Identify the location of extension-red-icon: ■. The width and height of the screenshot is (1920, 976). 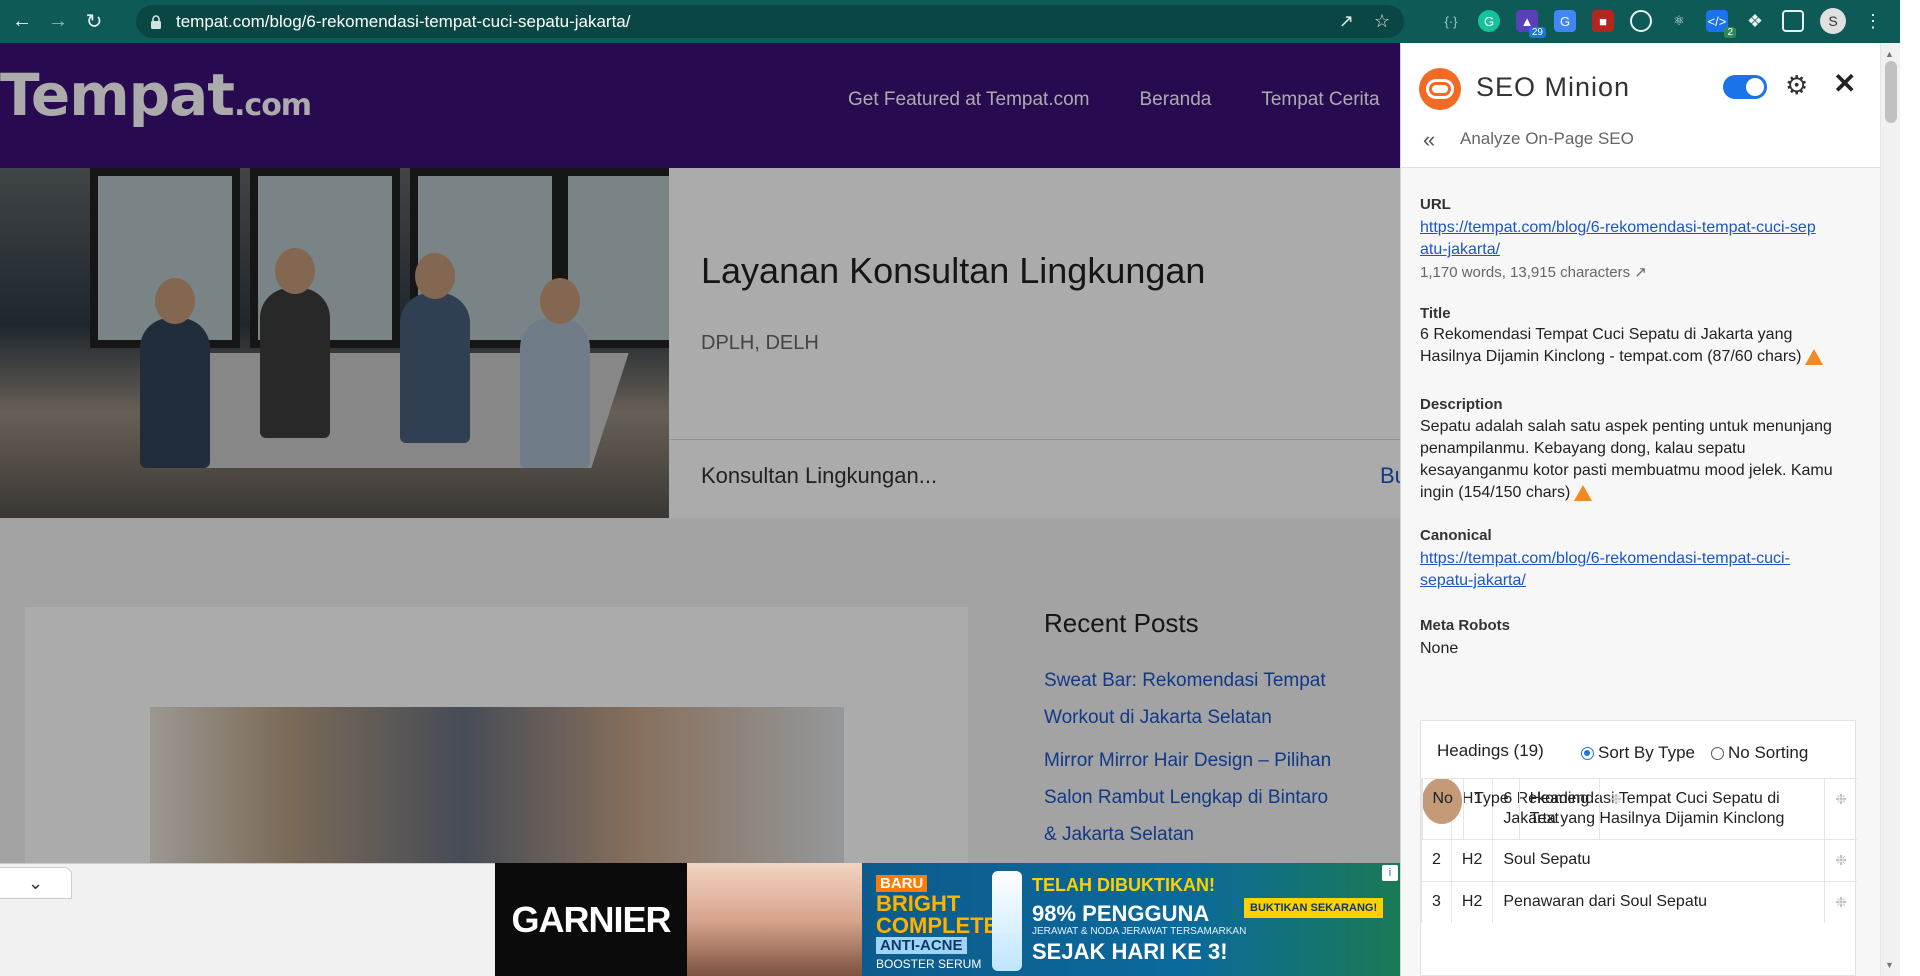
(1603, 21).